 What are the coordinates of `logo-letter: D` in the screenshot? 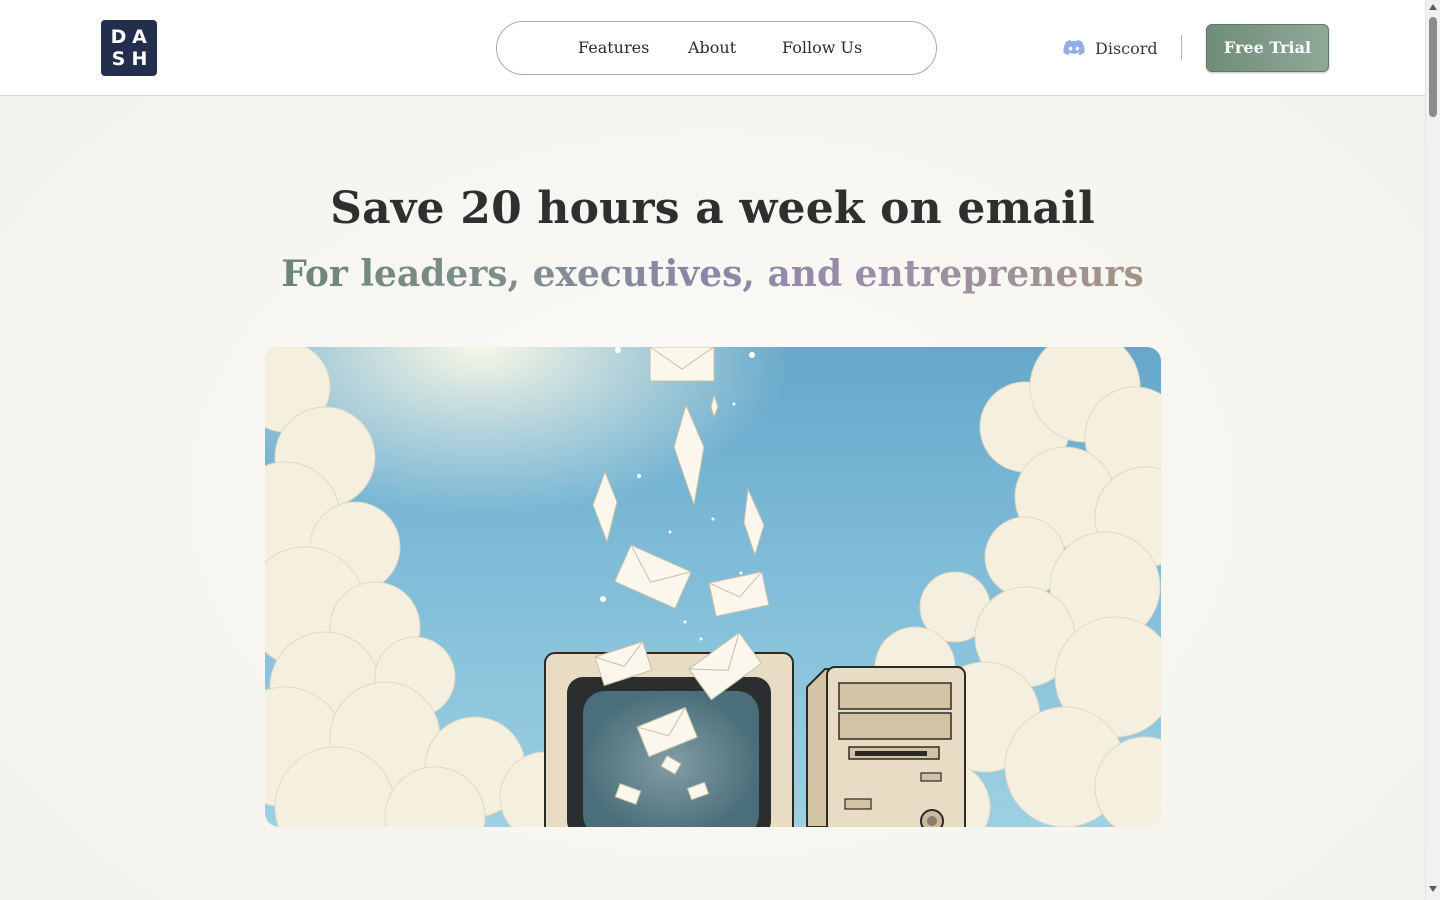 It's located at (118, 37).